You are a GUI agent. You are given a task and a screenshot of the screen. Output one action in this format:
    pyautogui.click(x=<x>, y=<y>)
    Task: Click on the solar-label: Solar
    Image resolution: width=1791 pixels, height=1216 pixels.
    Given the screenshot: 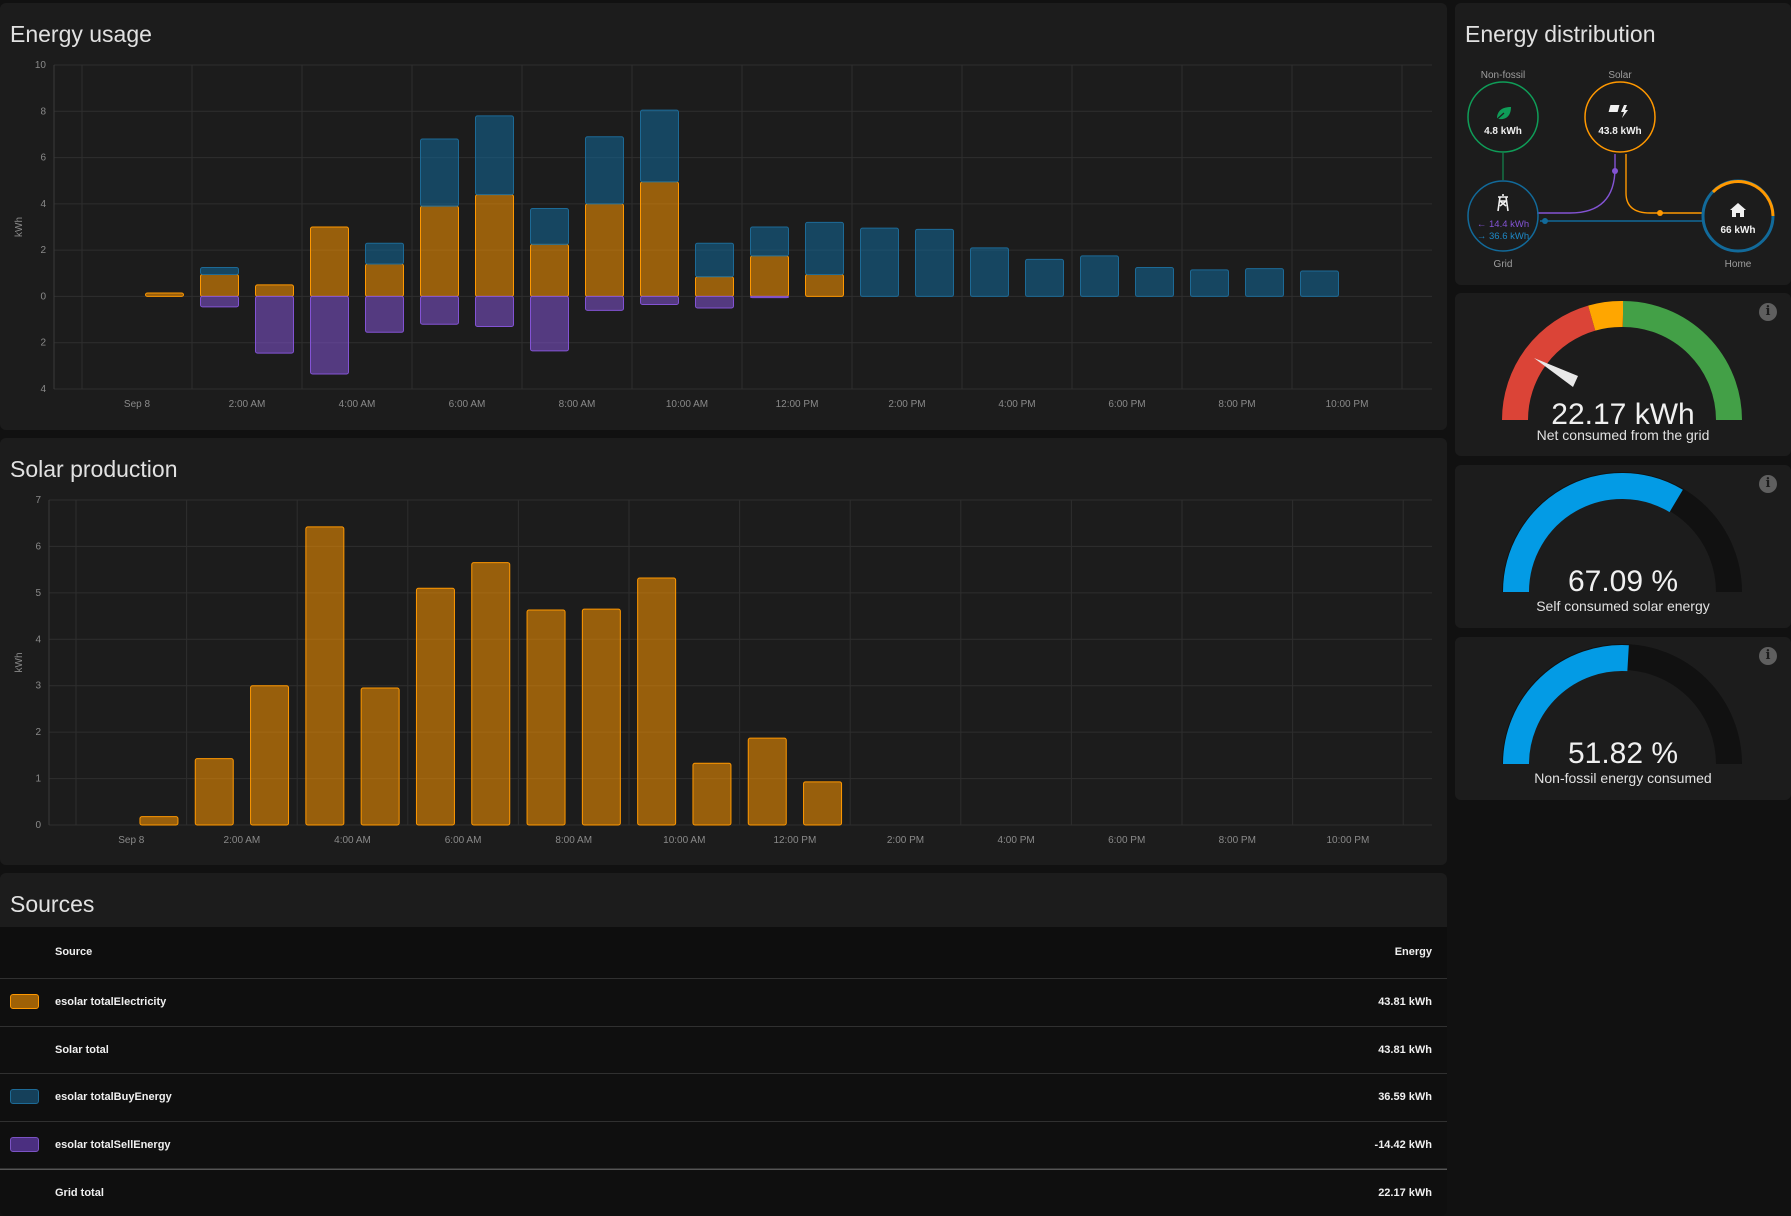 What is the action you would take?
    pyautogui.click(x=1620, y=75)
    